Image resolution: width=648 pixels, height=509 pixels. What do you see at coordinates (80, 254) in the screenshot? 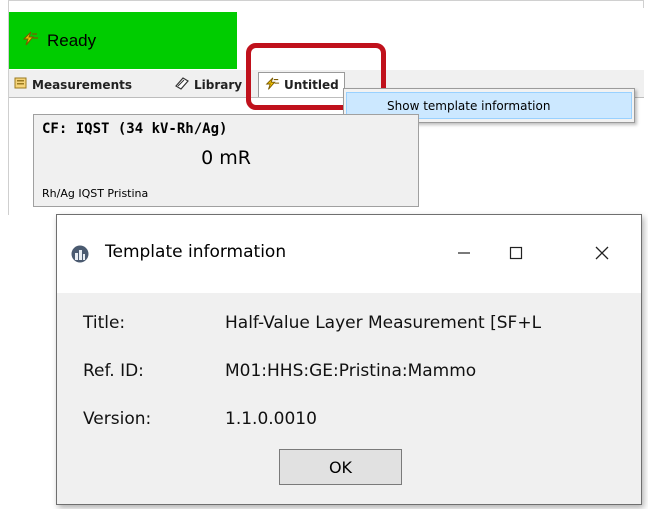
I see `app-icon` at bounding box center [80, 254].